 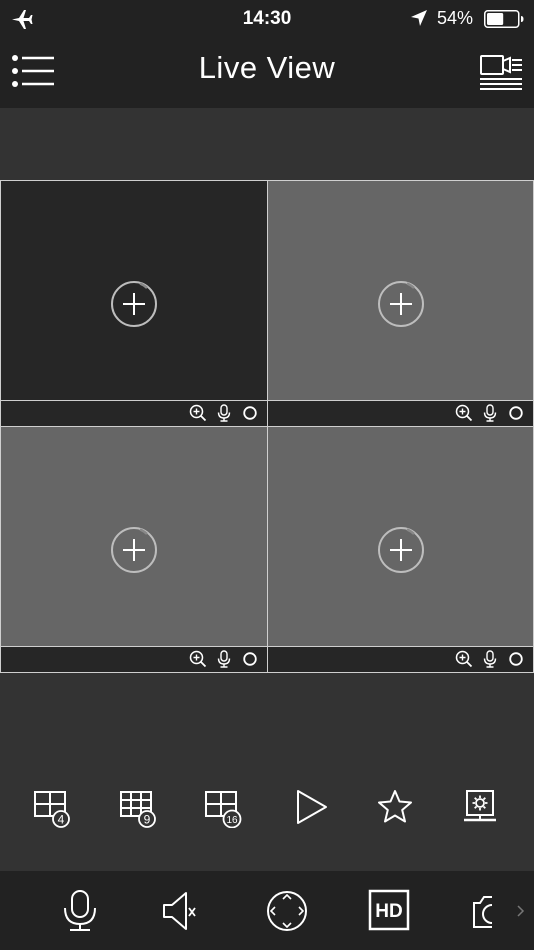 I want to click on nav-bar: Live View, so click(x=267, y=73).